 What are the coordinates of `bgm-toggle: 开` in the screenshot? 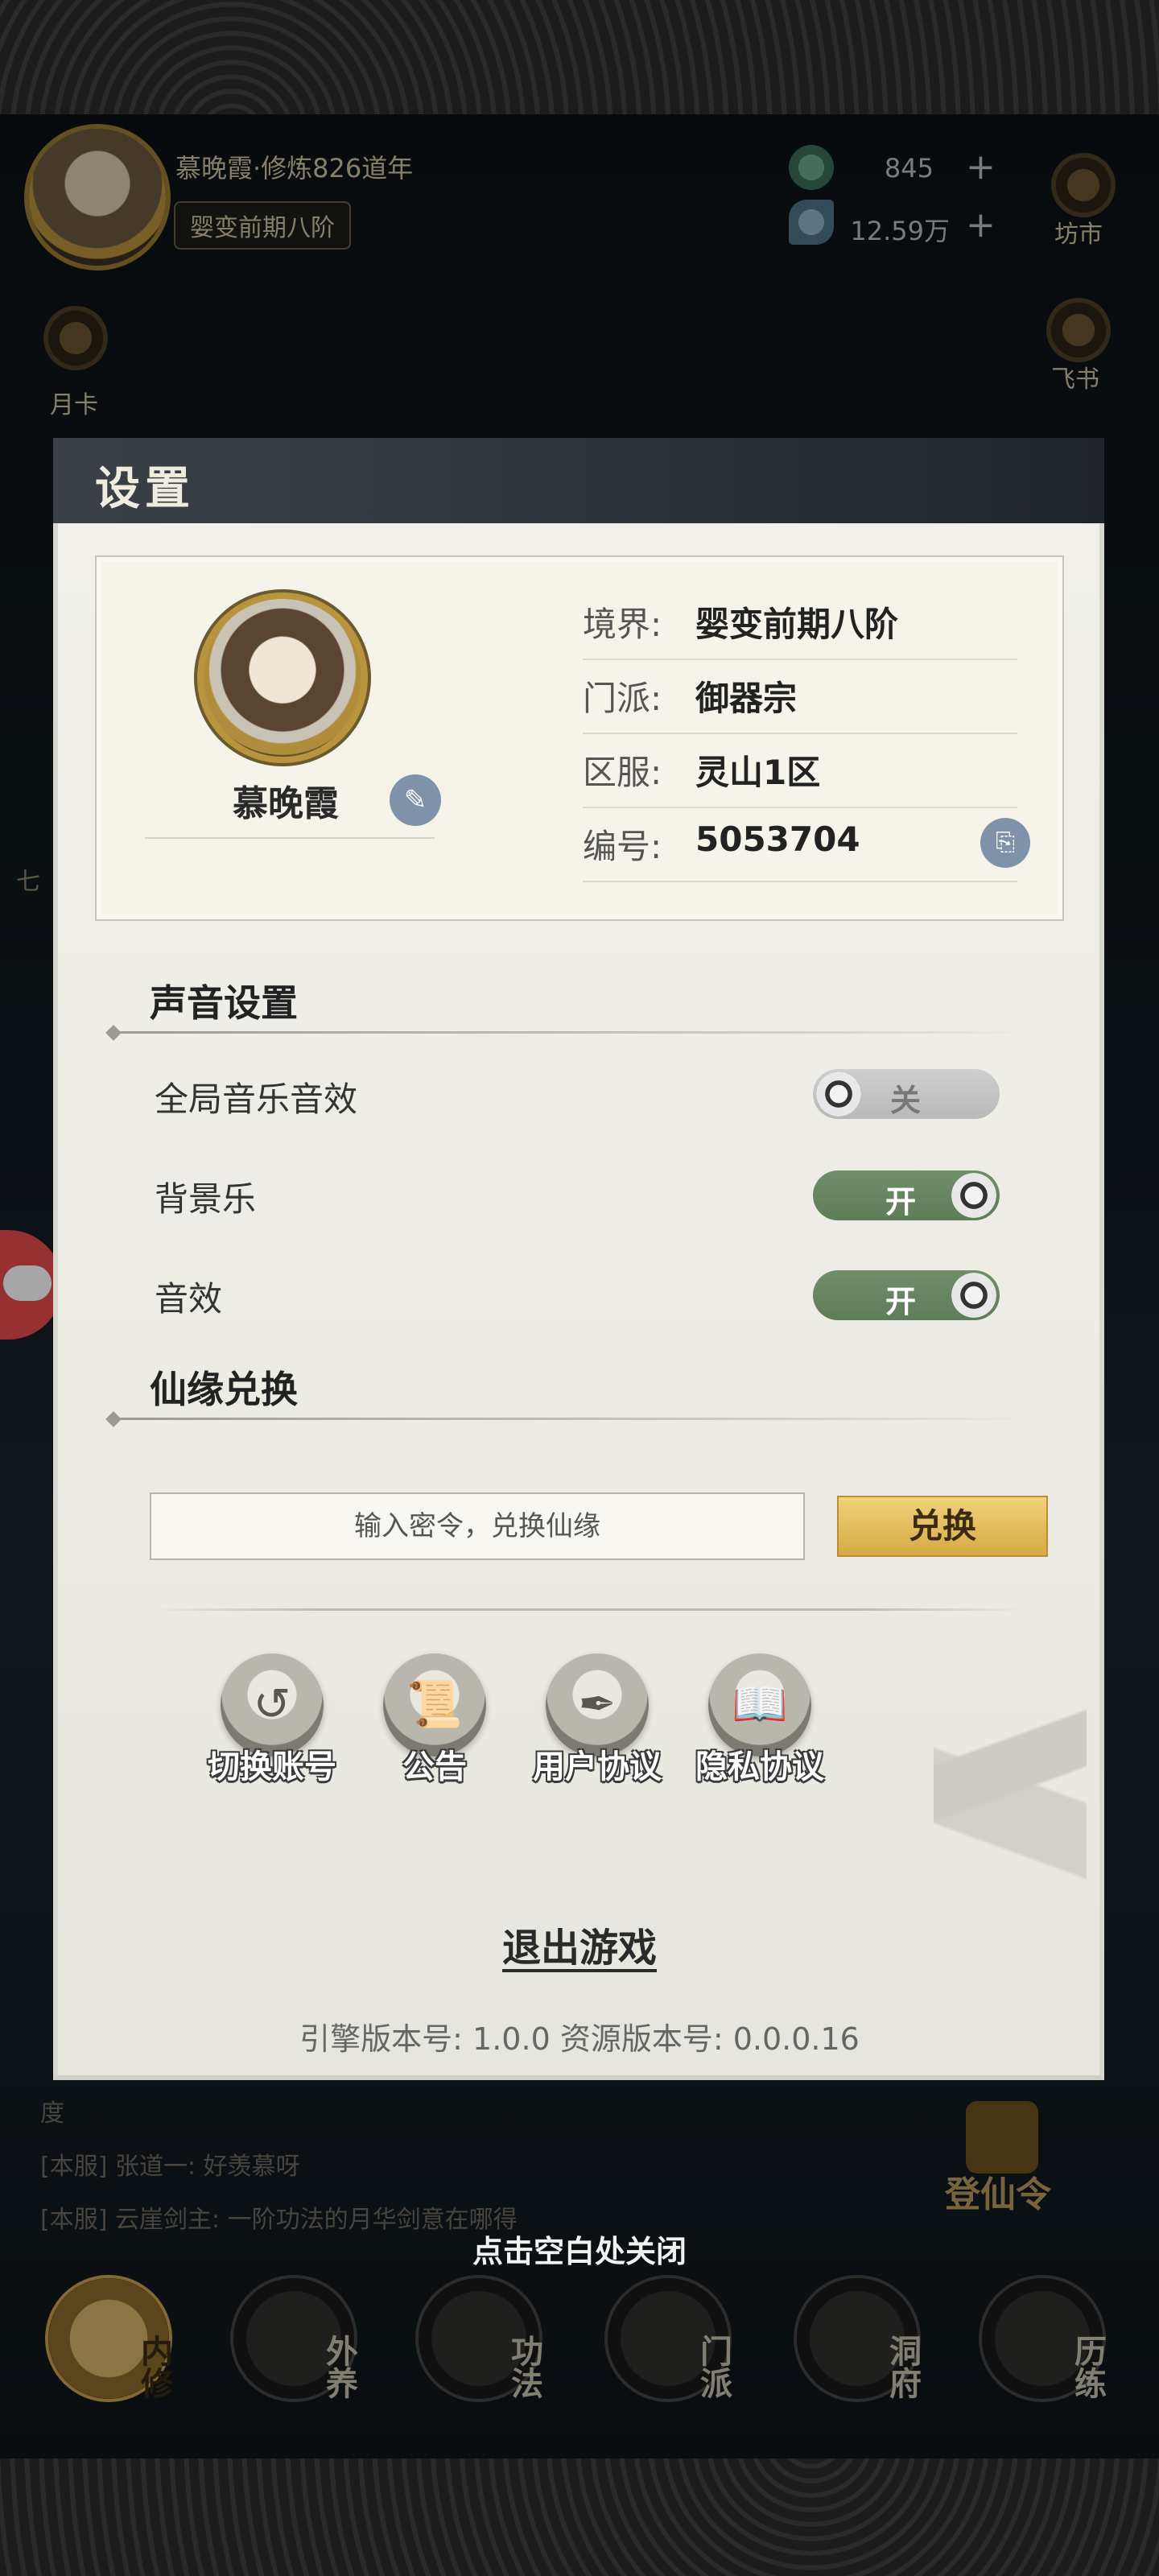 It's located at (906, 1195).